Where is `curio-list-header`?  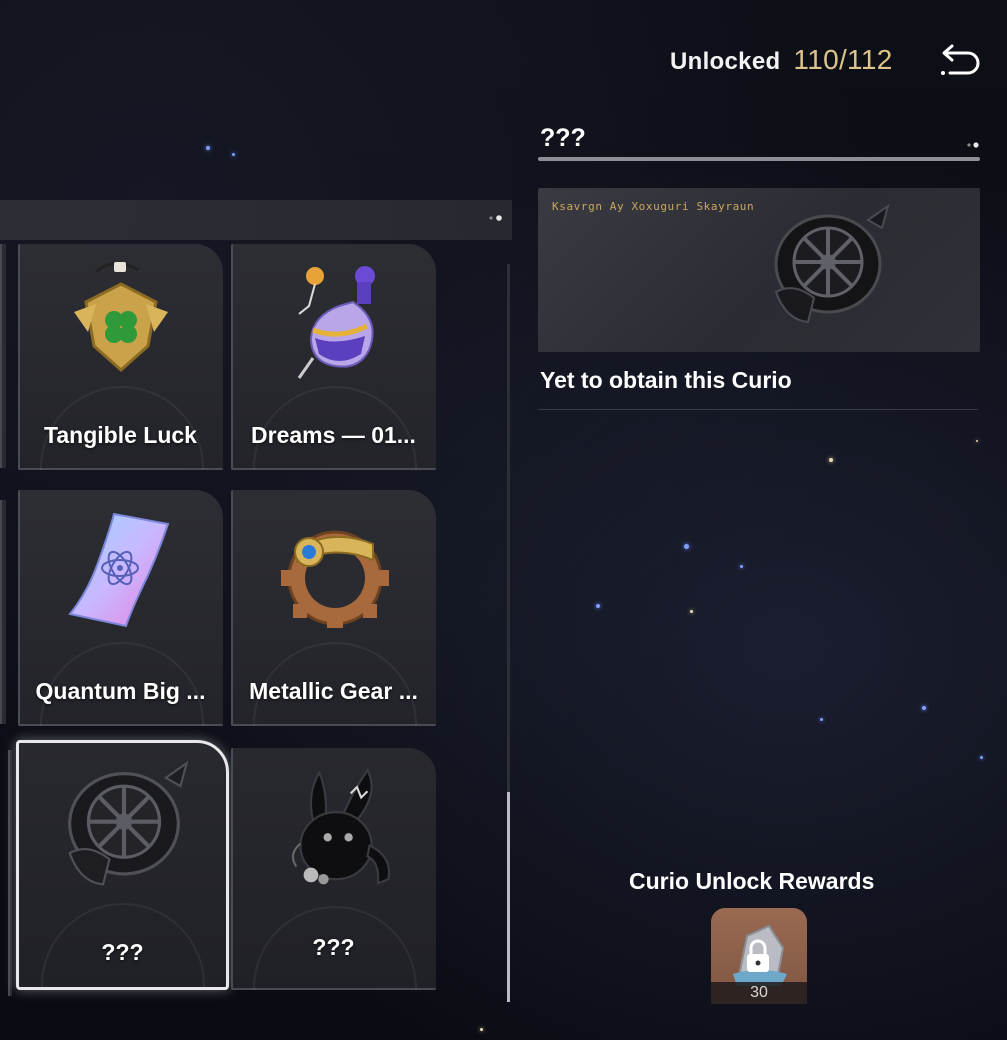 curio-list-header is located at coordinates (256, 220).